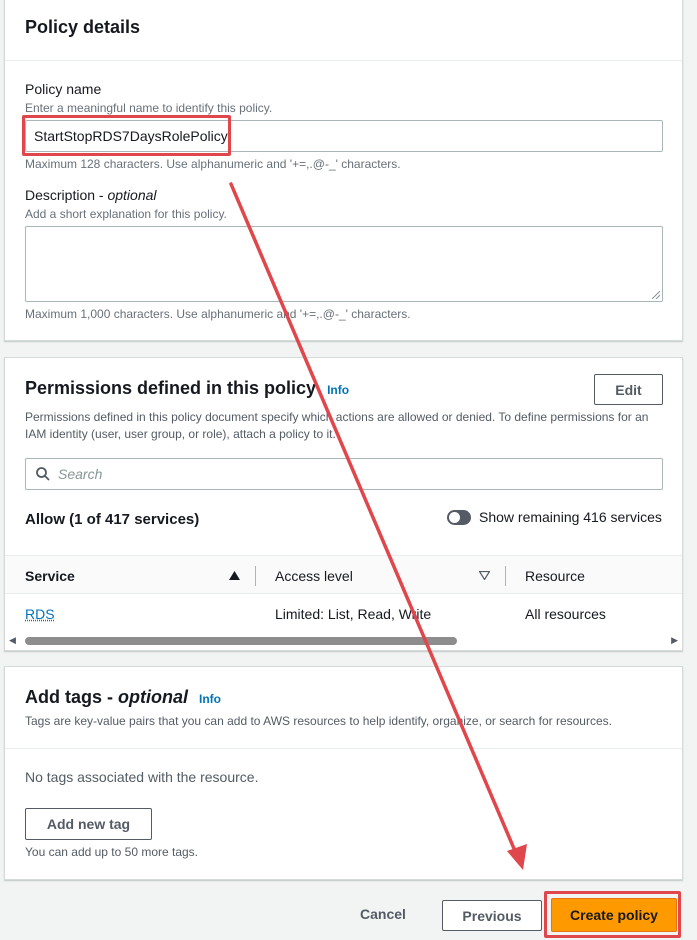 This screenshot has height=940, width=697. I want to click on tags-info-link: Info, so click(210, 699).